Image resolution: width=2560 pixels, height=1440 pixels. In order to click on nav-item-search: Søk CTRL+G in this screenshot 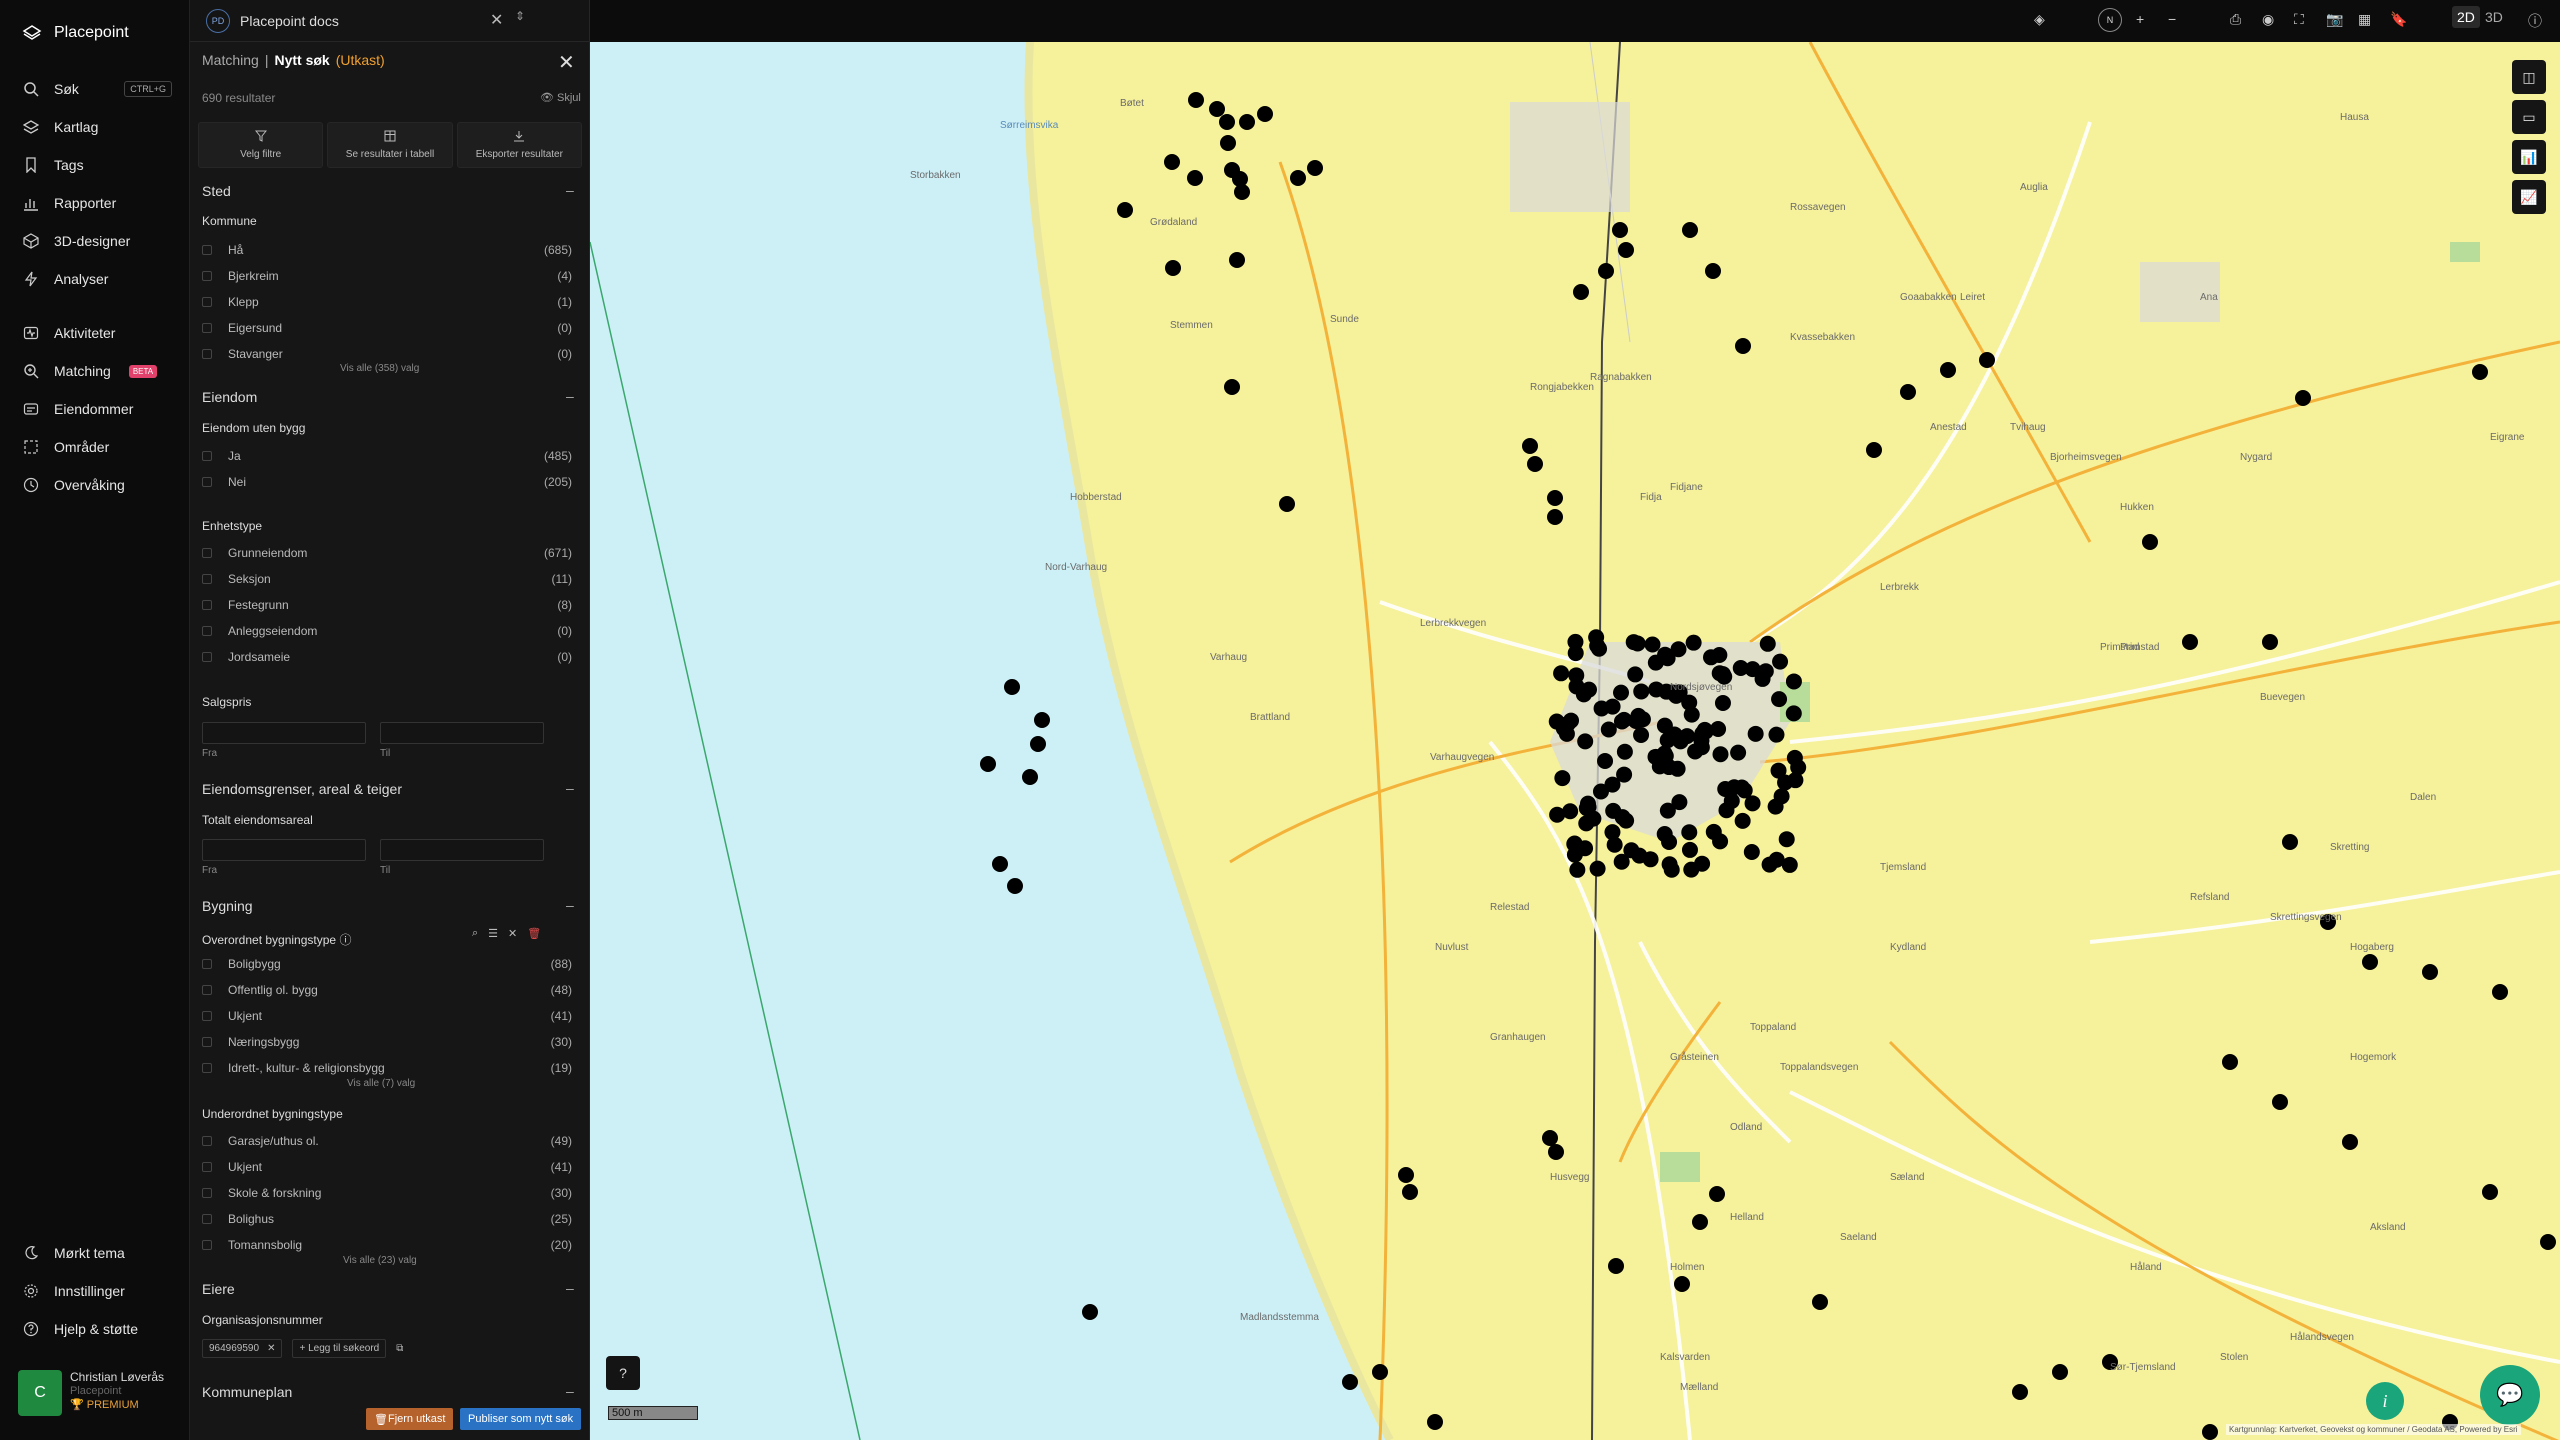, I will do `click(97, 89)`.